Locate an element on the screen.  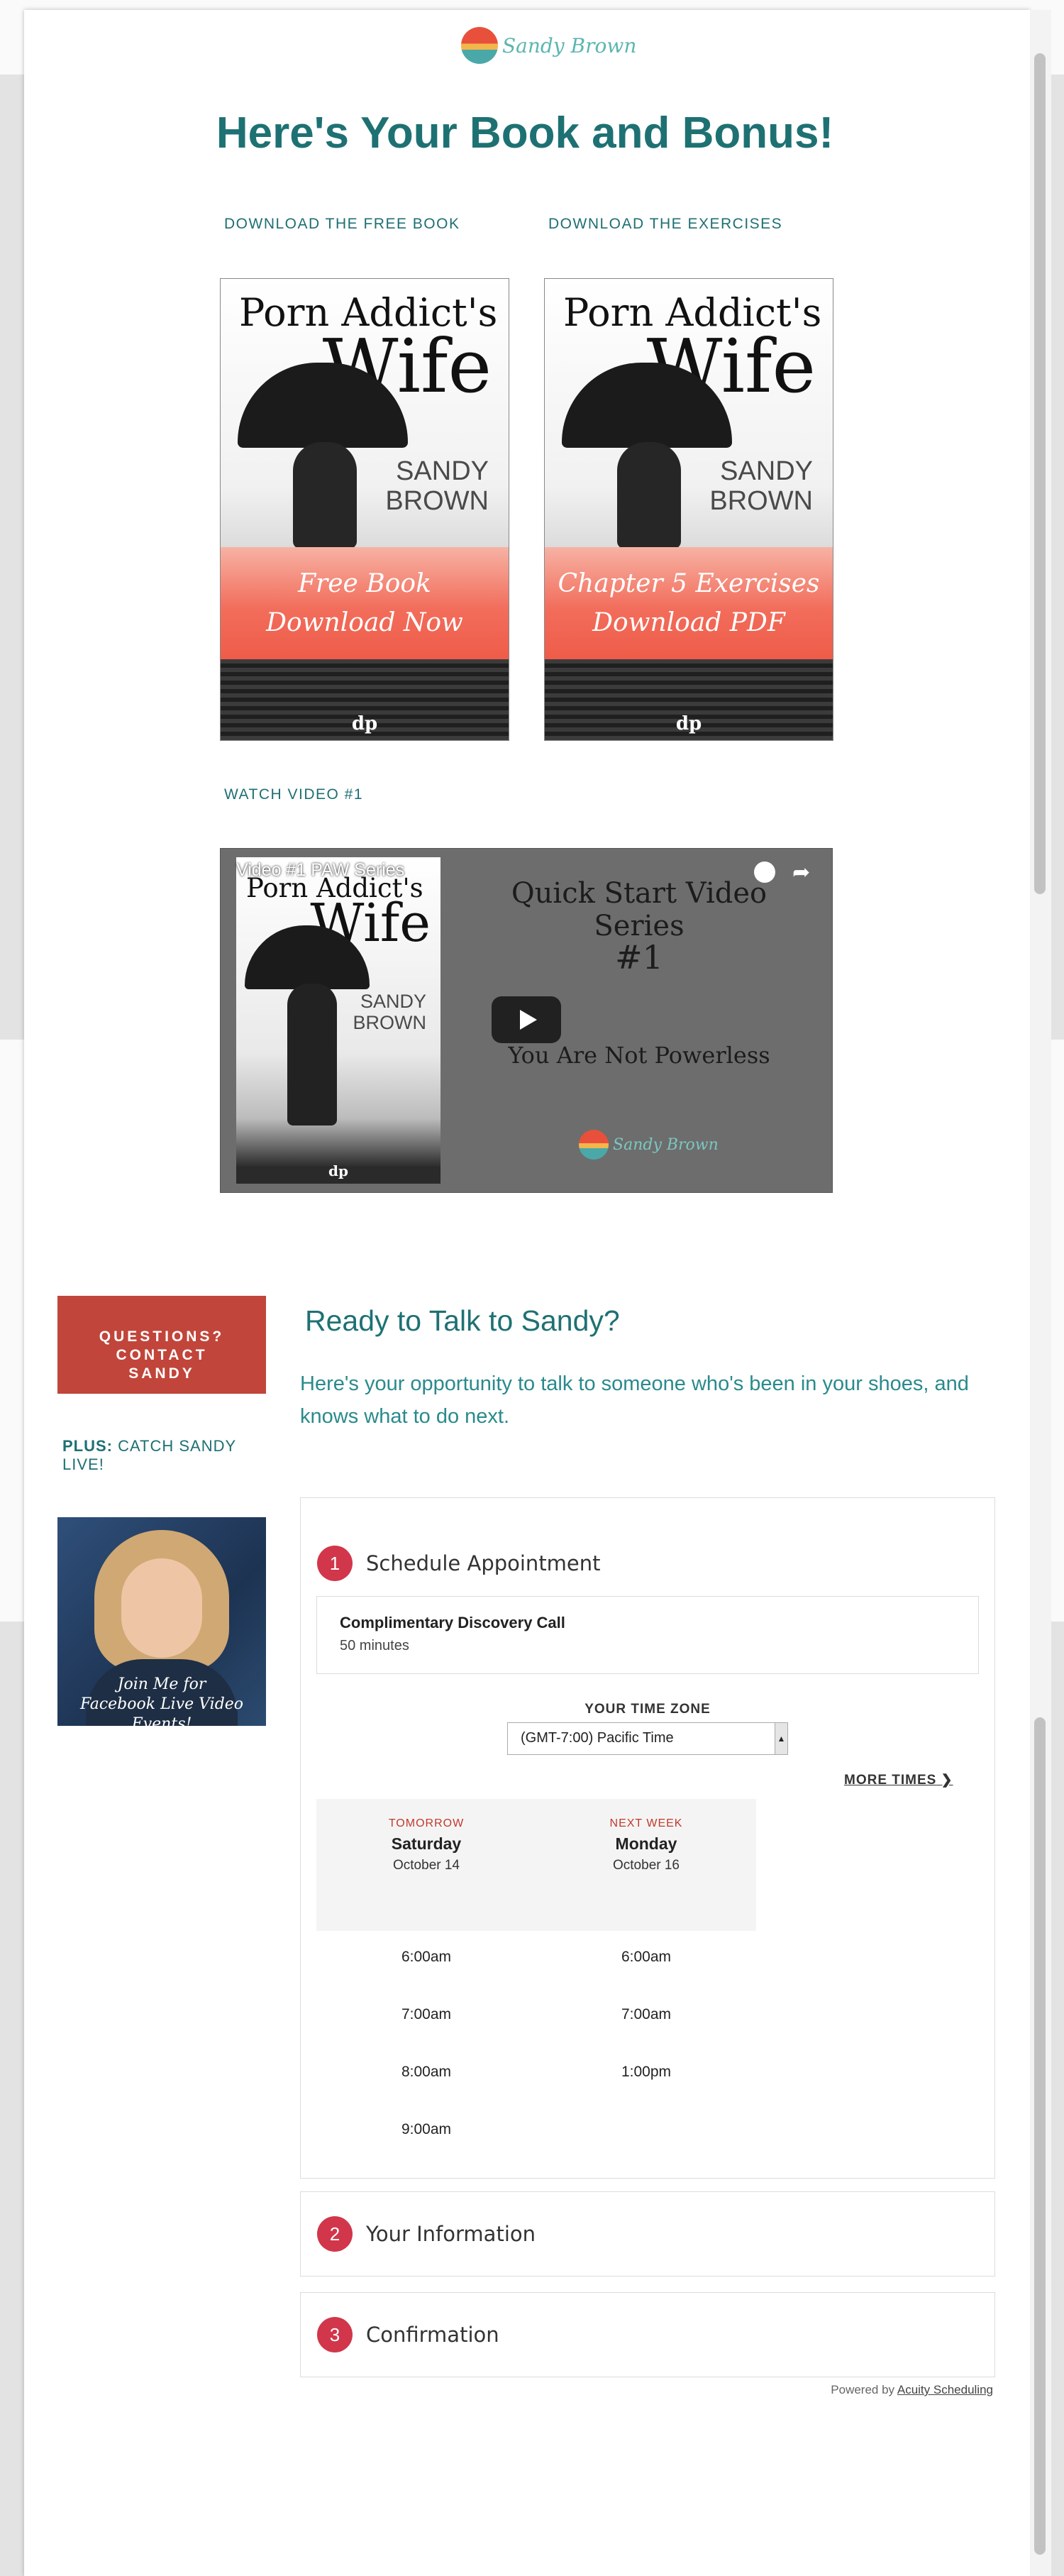
video-logo: Sandy Brown is located at coordinates (649, 1145).